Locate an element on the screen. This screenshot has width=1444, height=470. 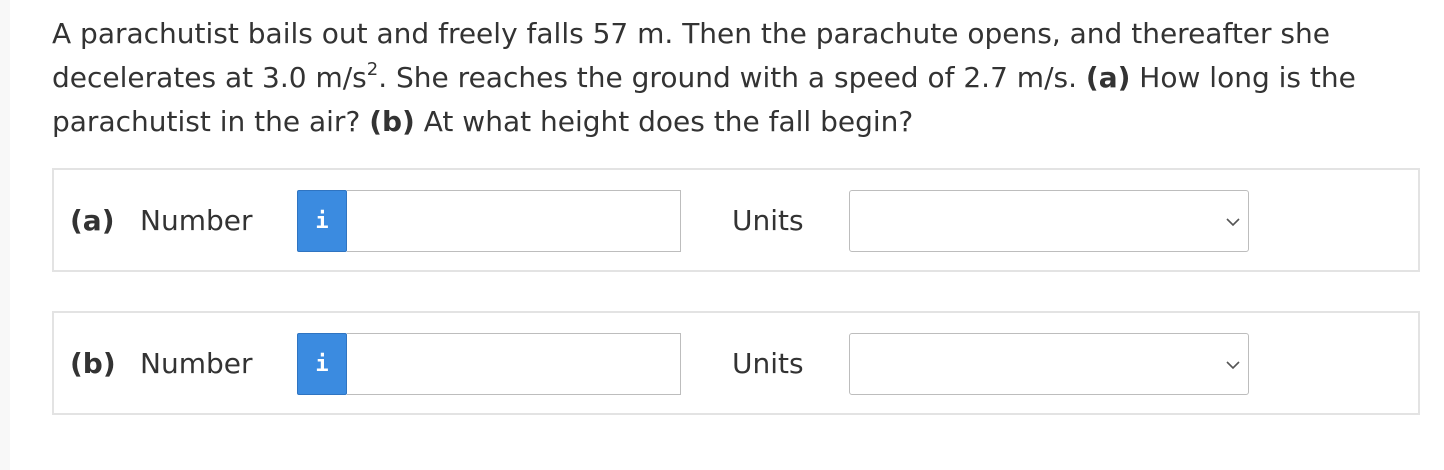
question-line-3: parachutist in the air? is located at coordinates (206, 121).